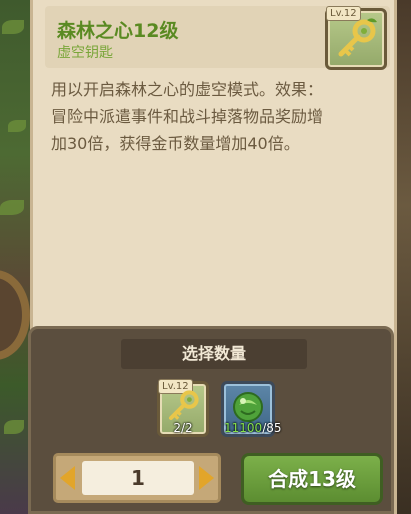 The image size is (411, 514). I want to click on craft-button: 合成13级, so click(312, 479).